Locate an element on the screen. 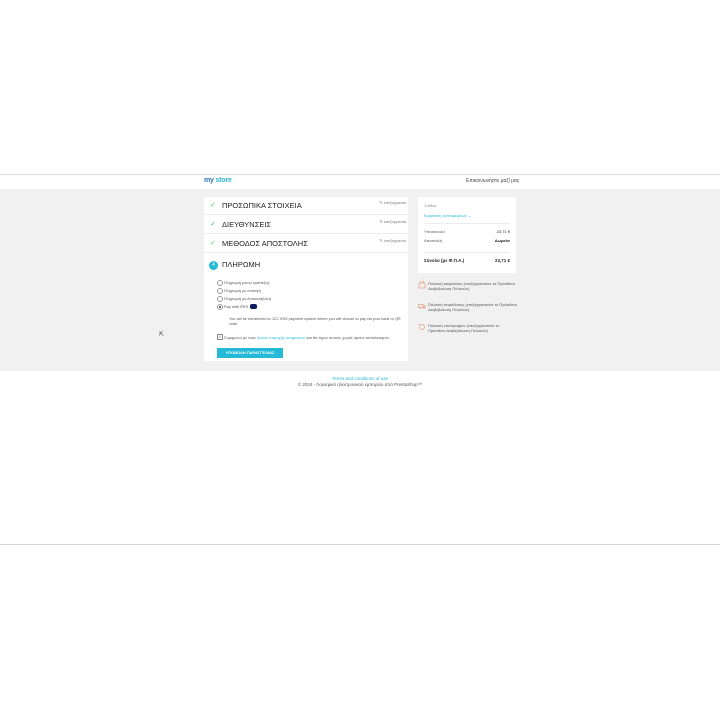 This screenshot has height=720, width=720. step-shipping-method: ✓ ΜΕΘΟΔΟΣ ΑΠΟΣΤΟΛΗΣ ✎ επεξεργασία is located at coordinates (306, 244).